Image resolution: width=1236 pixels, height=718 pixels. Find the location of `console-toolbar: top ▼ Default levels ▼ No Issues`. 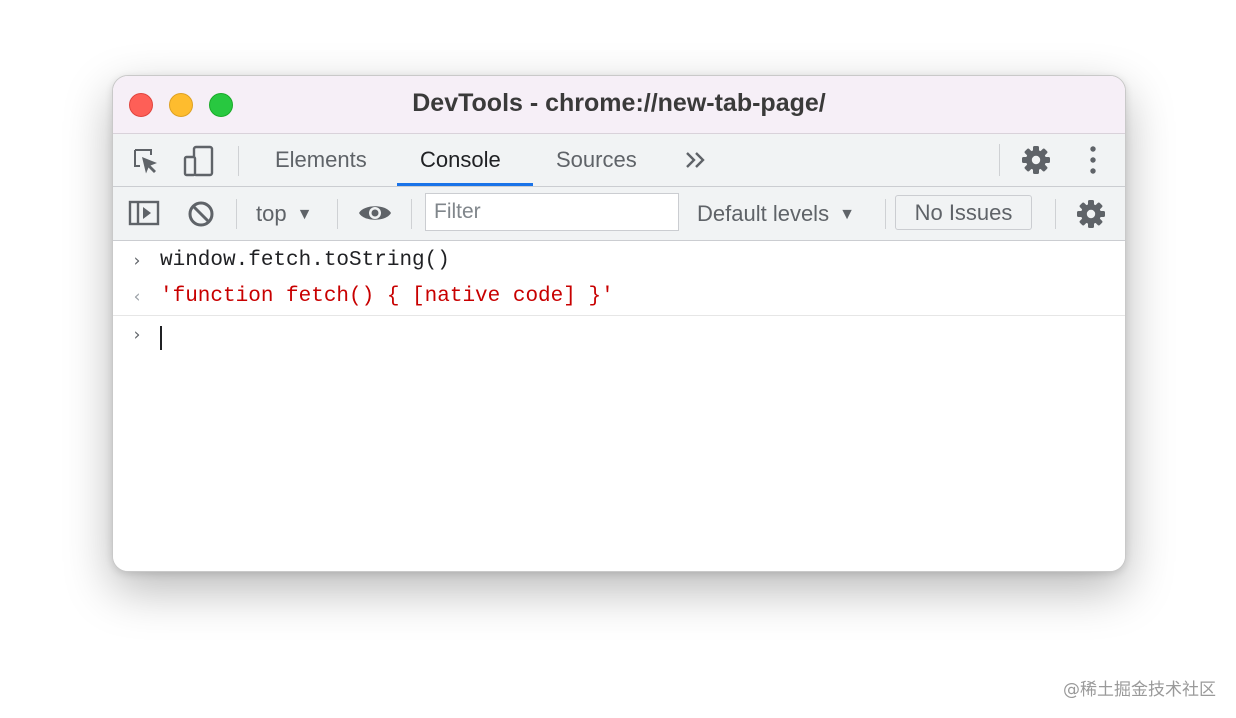

console-toolbar: top ▼ Default levels ▼ No Issues is located at coordinates (619, 214).